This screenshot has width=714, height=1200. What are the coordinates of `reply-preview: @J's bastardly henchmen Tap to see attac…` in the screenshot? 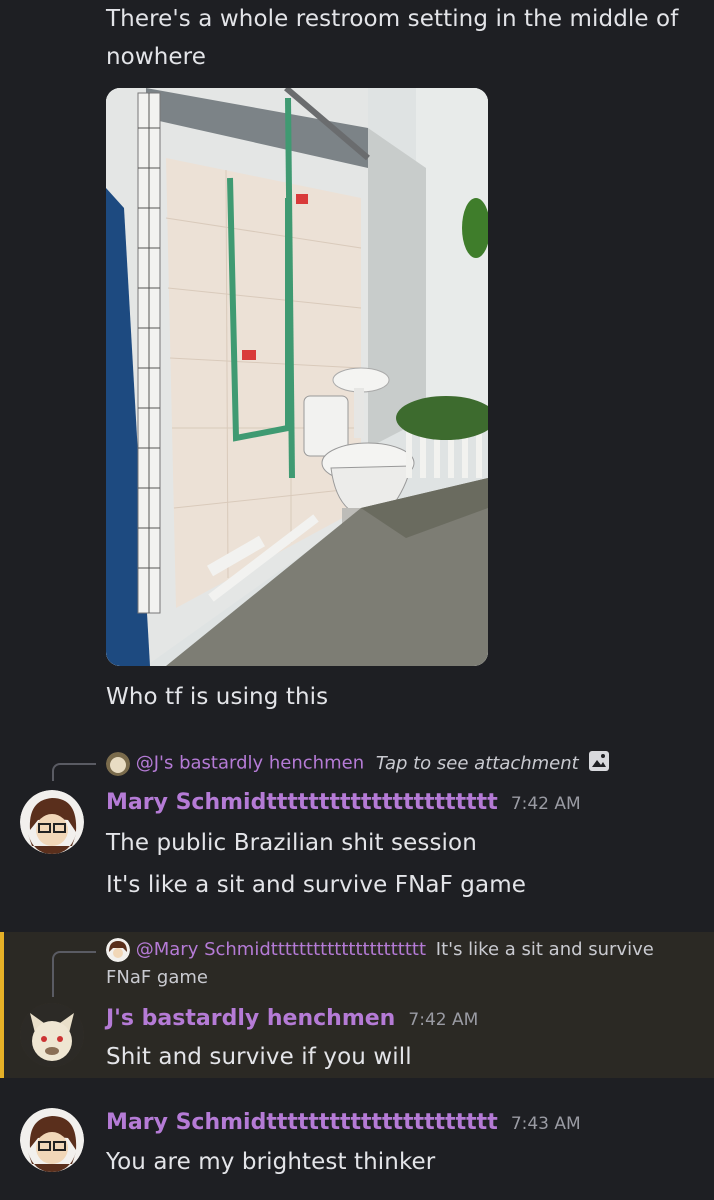 It's located at (358, 763).